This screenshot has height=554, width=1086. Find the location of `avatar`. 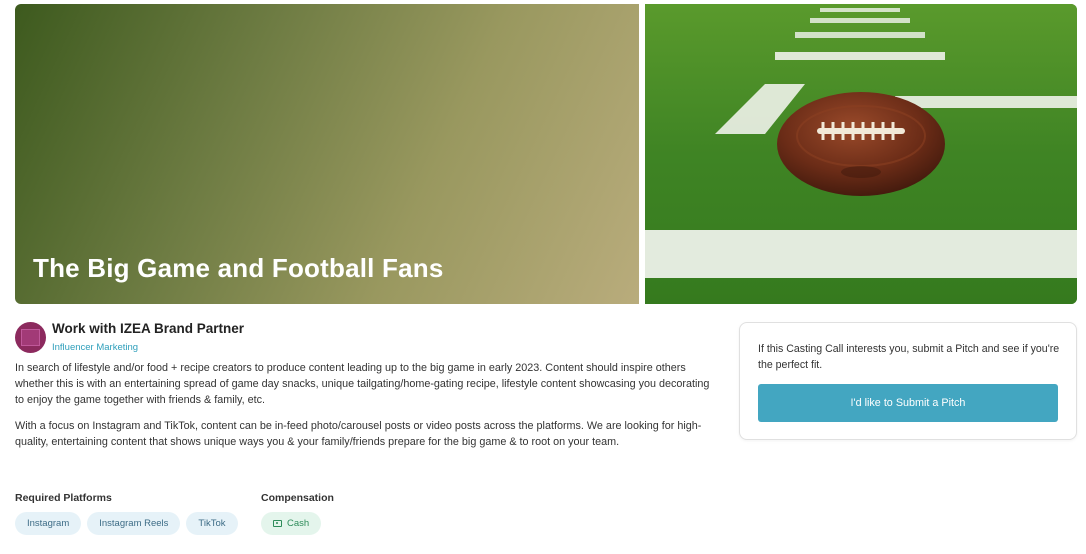

avatar is located at coordinates (30, 337).